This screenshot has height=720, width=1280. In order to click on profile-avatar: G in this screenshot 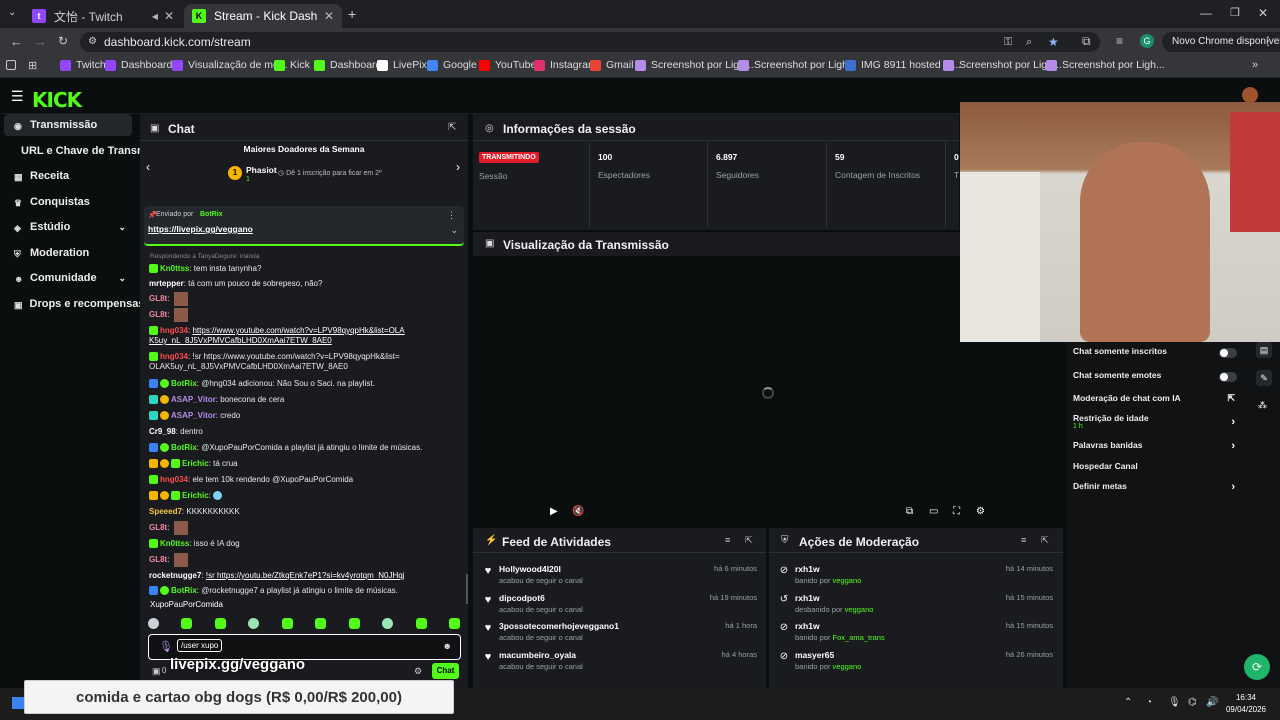, I will do `click(1147, 41)`.